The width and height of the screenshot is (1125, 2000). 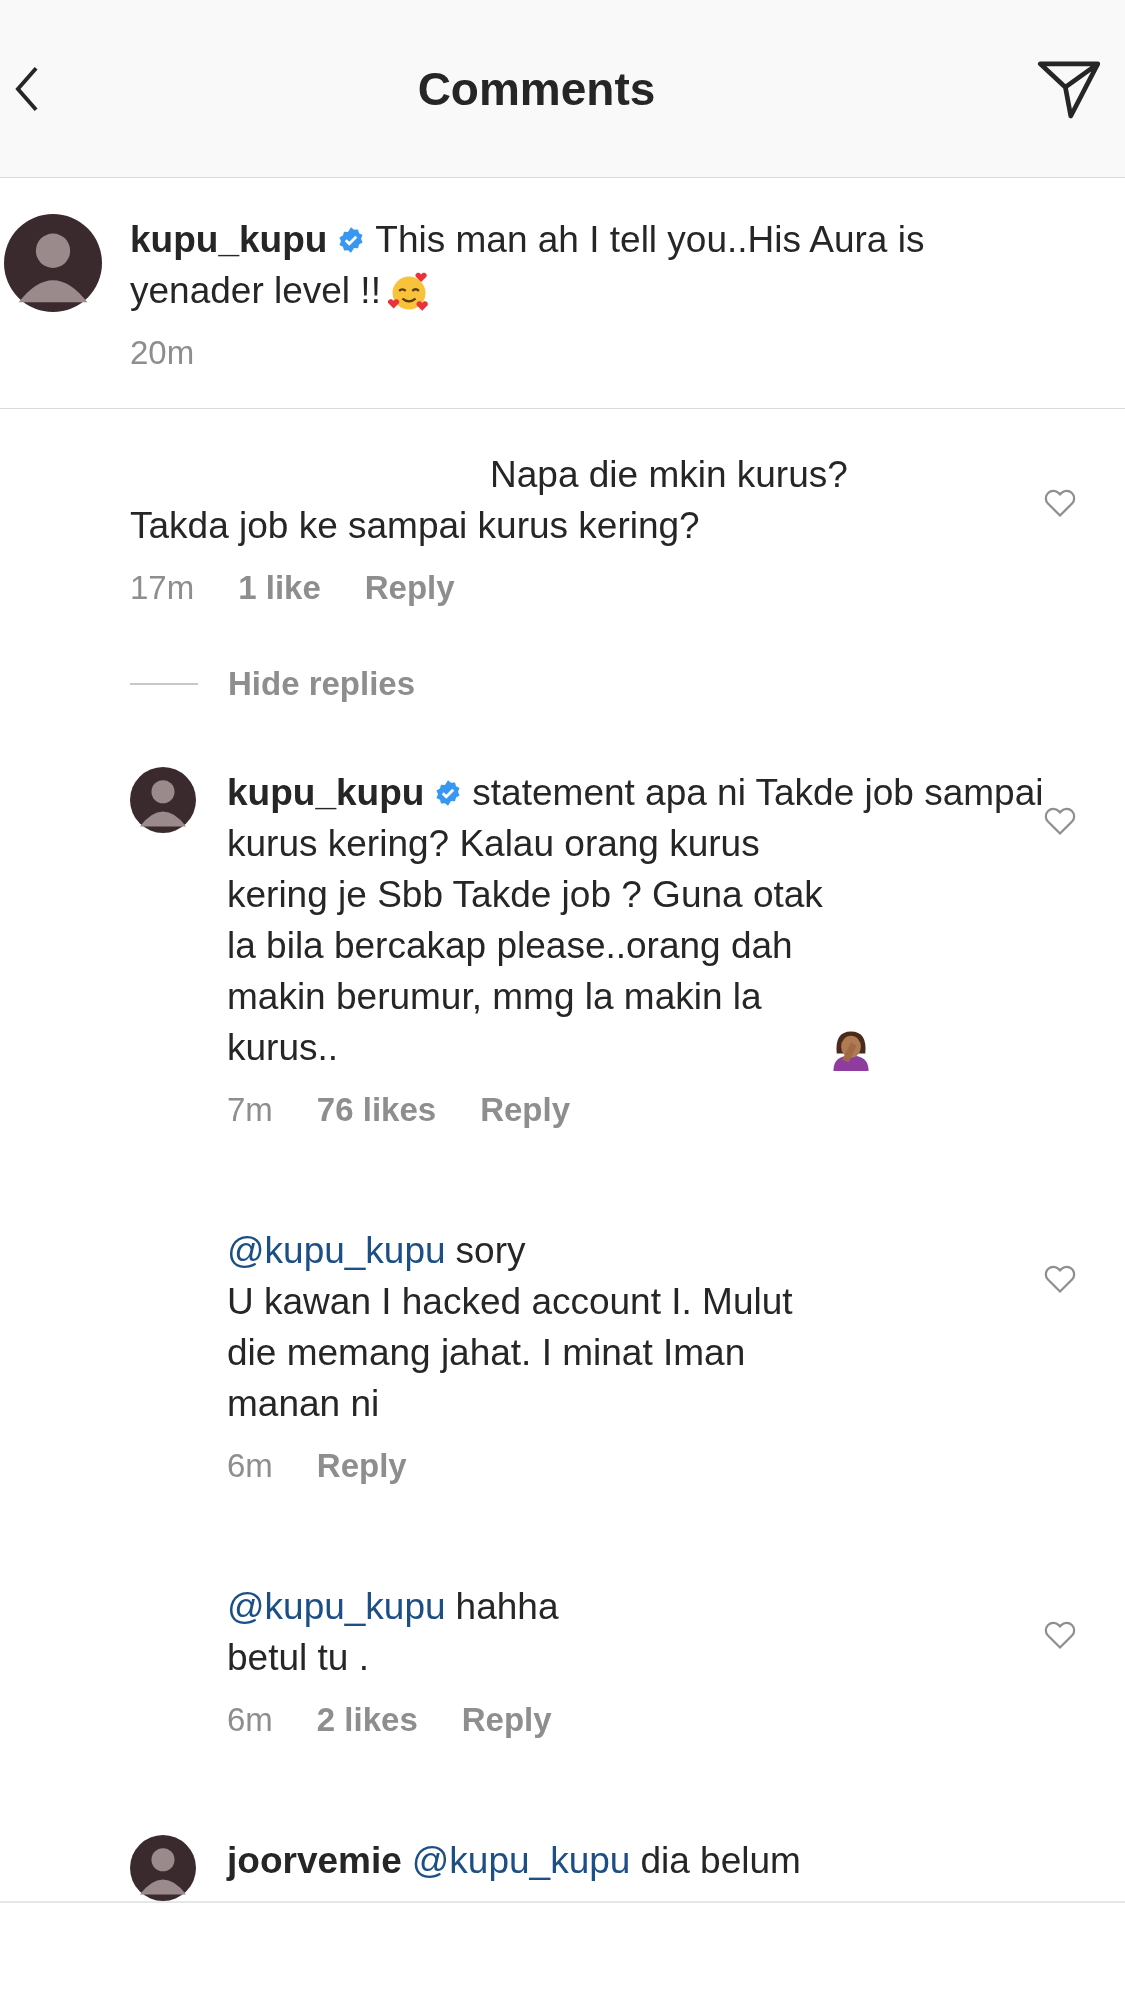 I want to click on comment-text: hahha, so click(x=507, y=1607).